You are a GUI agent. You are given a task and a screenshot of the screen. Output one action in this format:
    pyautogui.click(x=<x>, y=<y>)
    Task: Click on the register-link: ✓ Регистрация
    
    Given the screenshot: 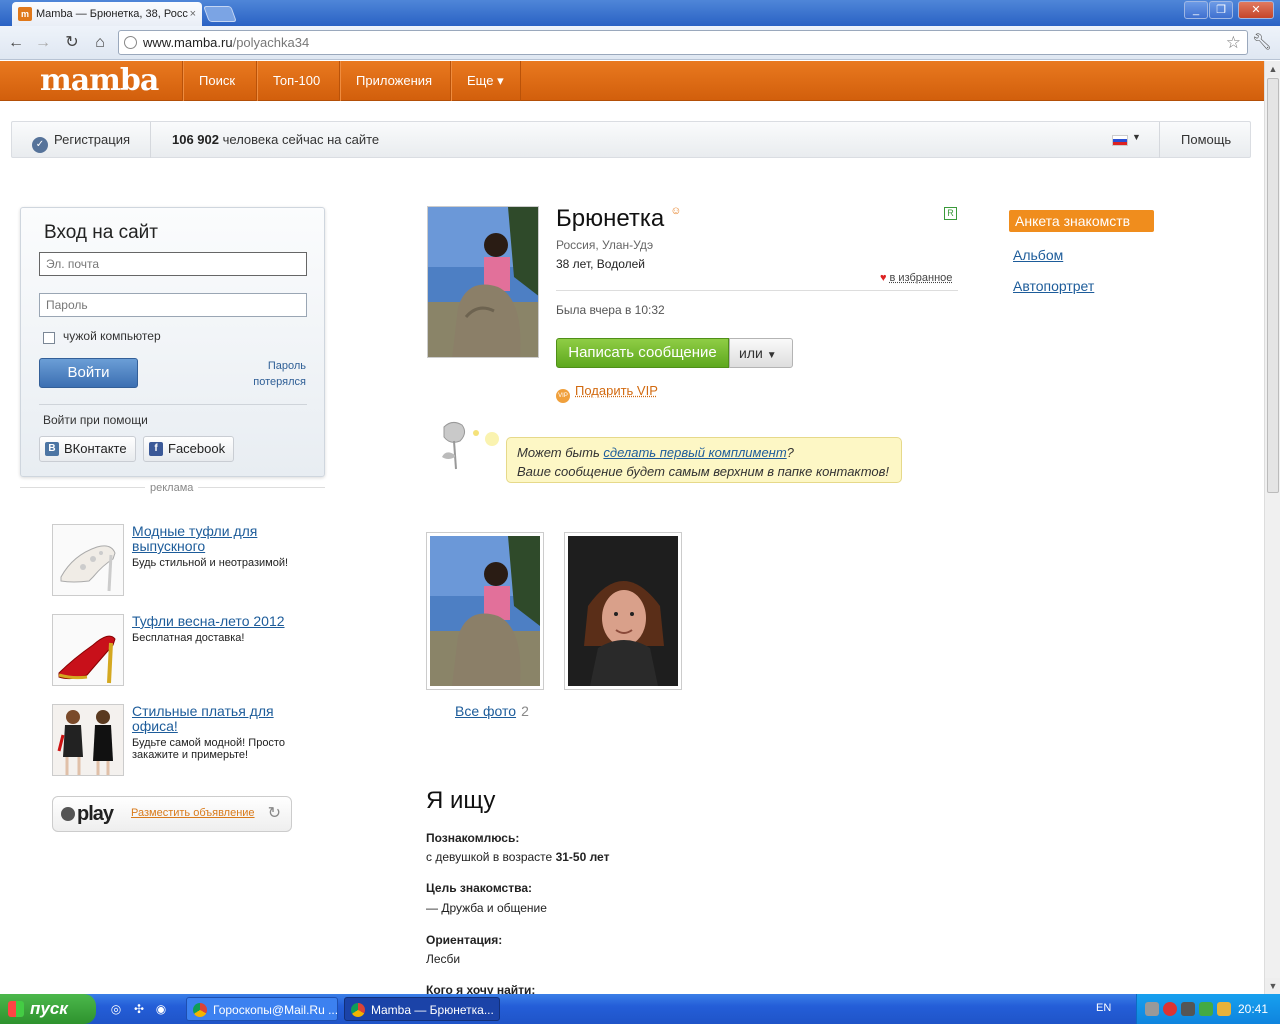 What is the action you would take?
    pyautogui.click(x=81, y=140)
    